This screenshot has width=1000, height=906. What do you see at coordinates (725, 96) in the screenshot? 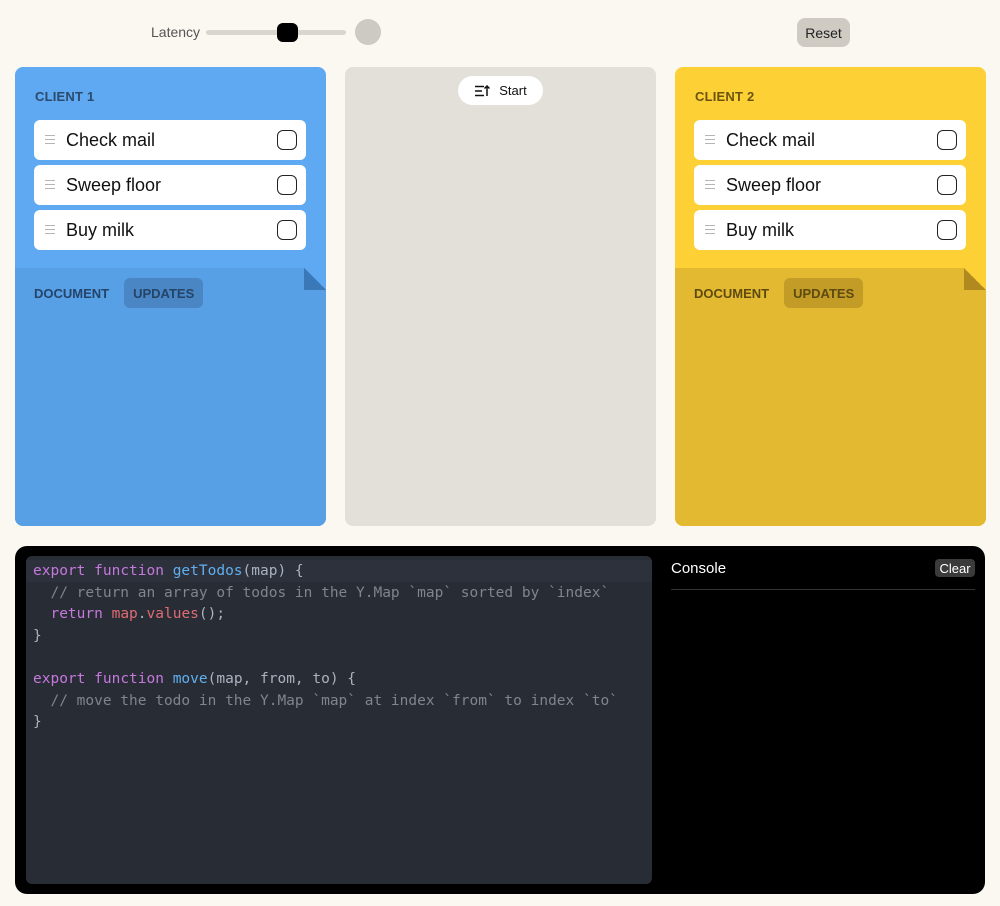
I see `client-title: CLIENT 2` at bounding box center [725, 96].